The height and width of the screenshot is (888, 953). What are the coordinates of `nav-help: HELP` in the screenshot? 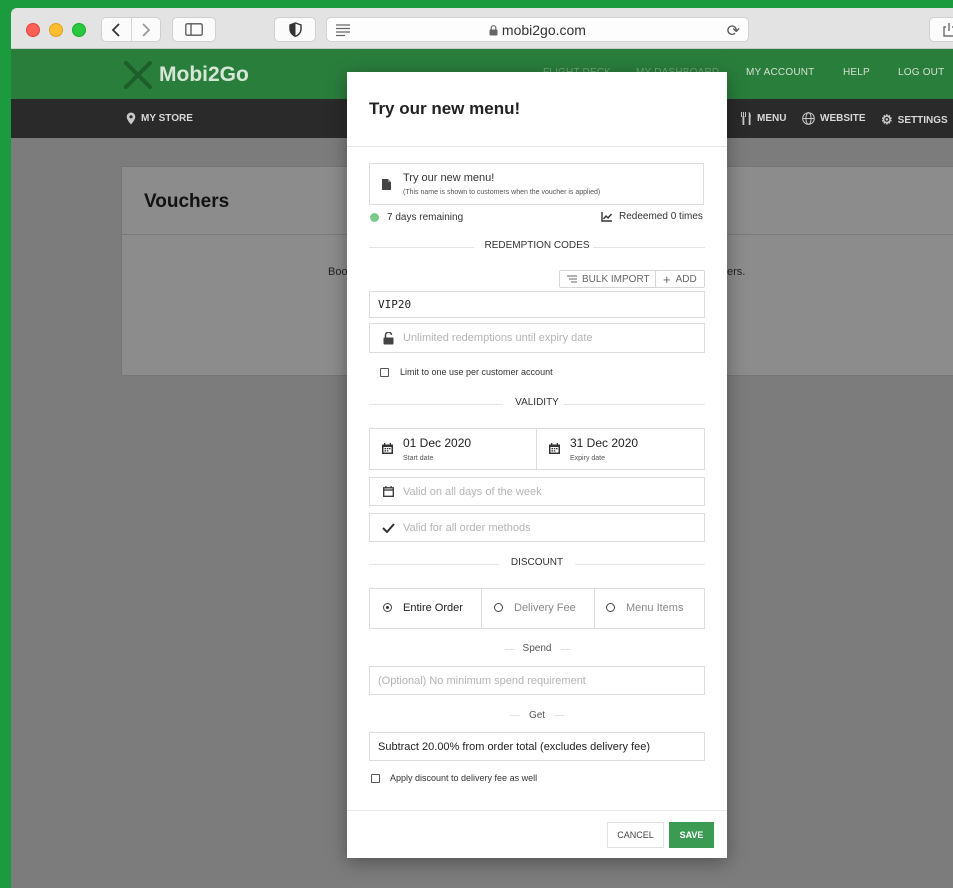 It's located at (856, 72).